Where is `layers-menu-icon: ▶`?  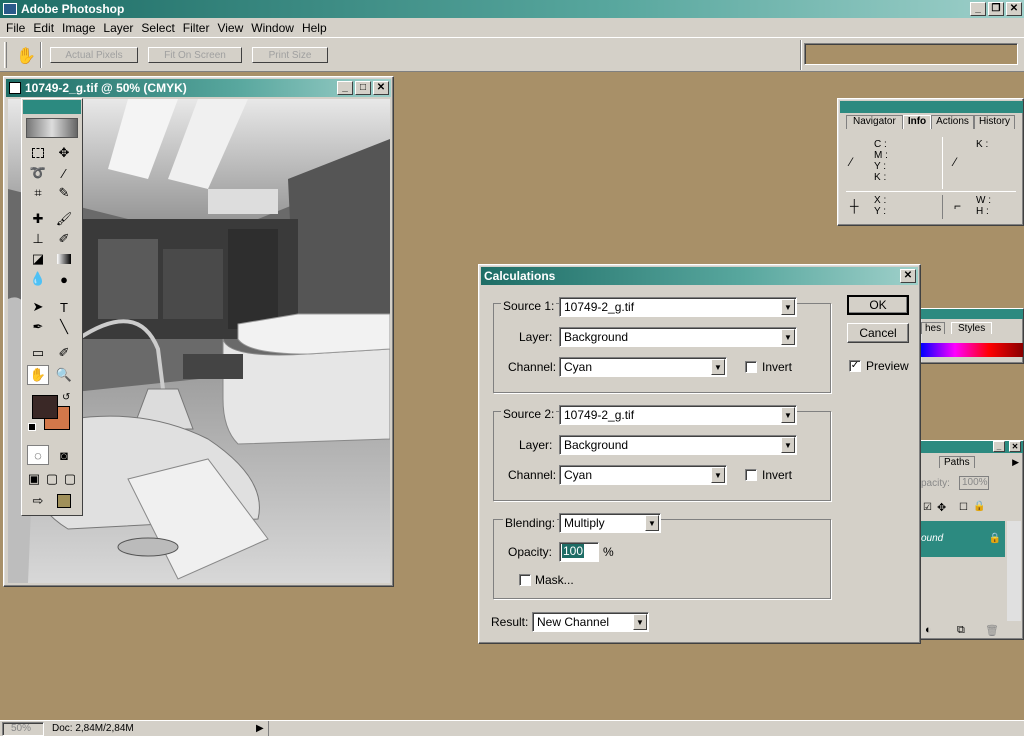
layers-menu-icon: ▶ is located at coordinates (1015, 462).